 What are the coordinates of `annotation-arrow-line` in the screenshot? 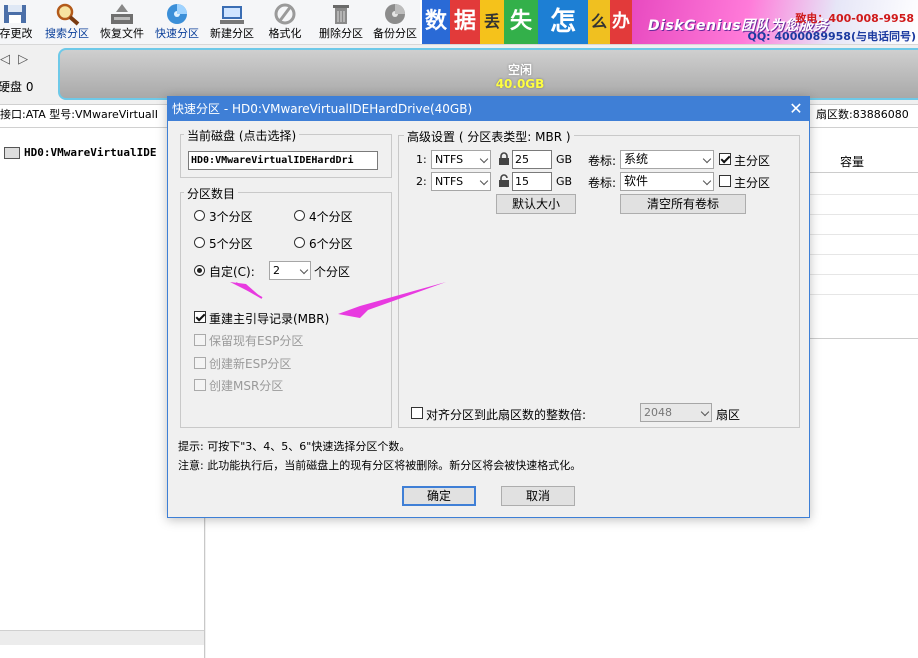 It's located at (249, 290).